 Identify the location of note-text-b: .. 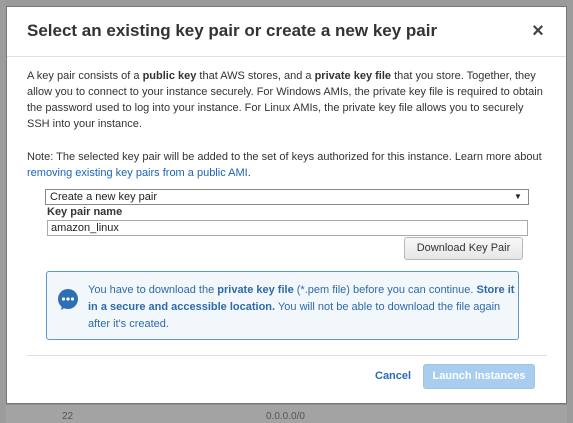
(249, 173).